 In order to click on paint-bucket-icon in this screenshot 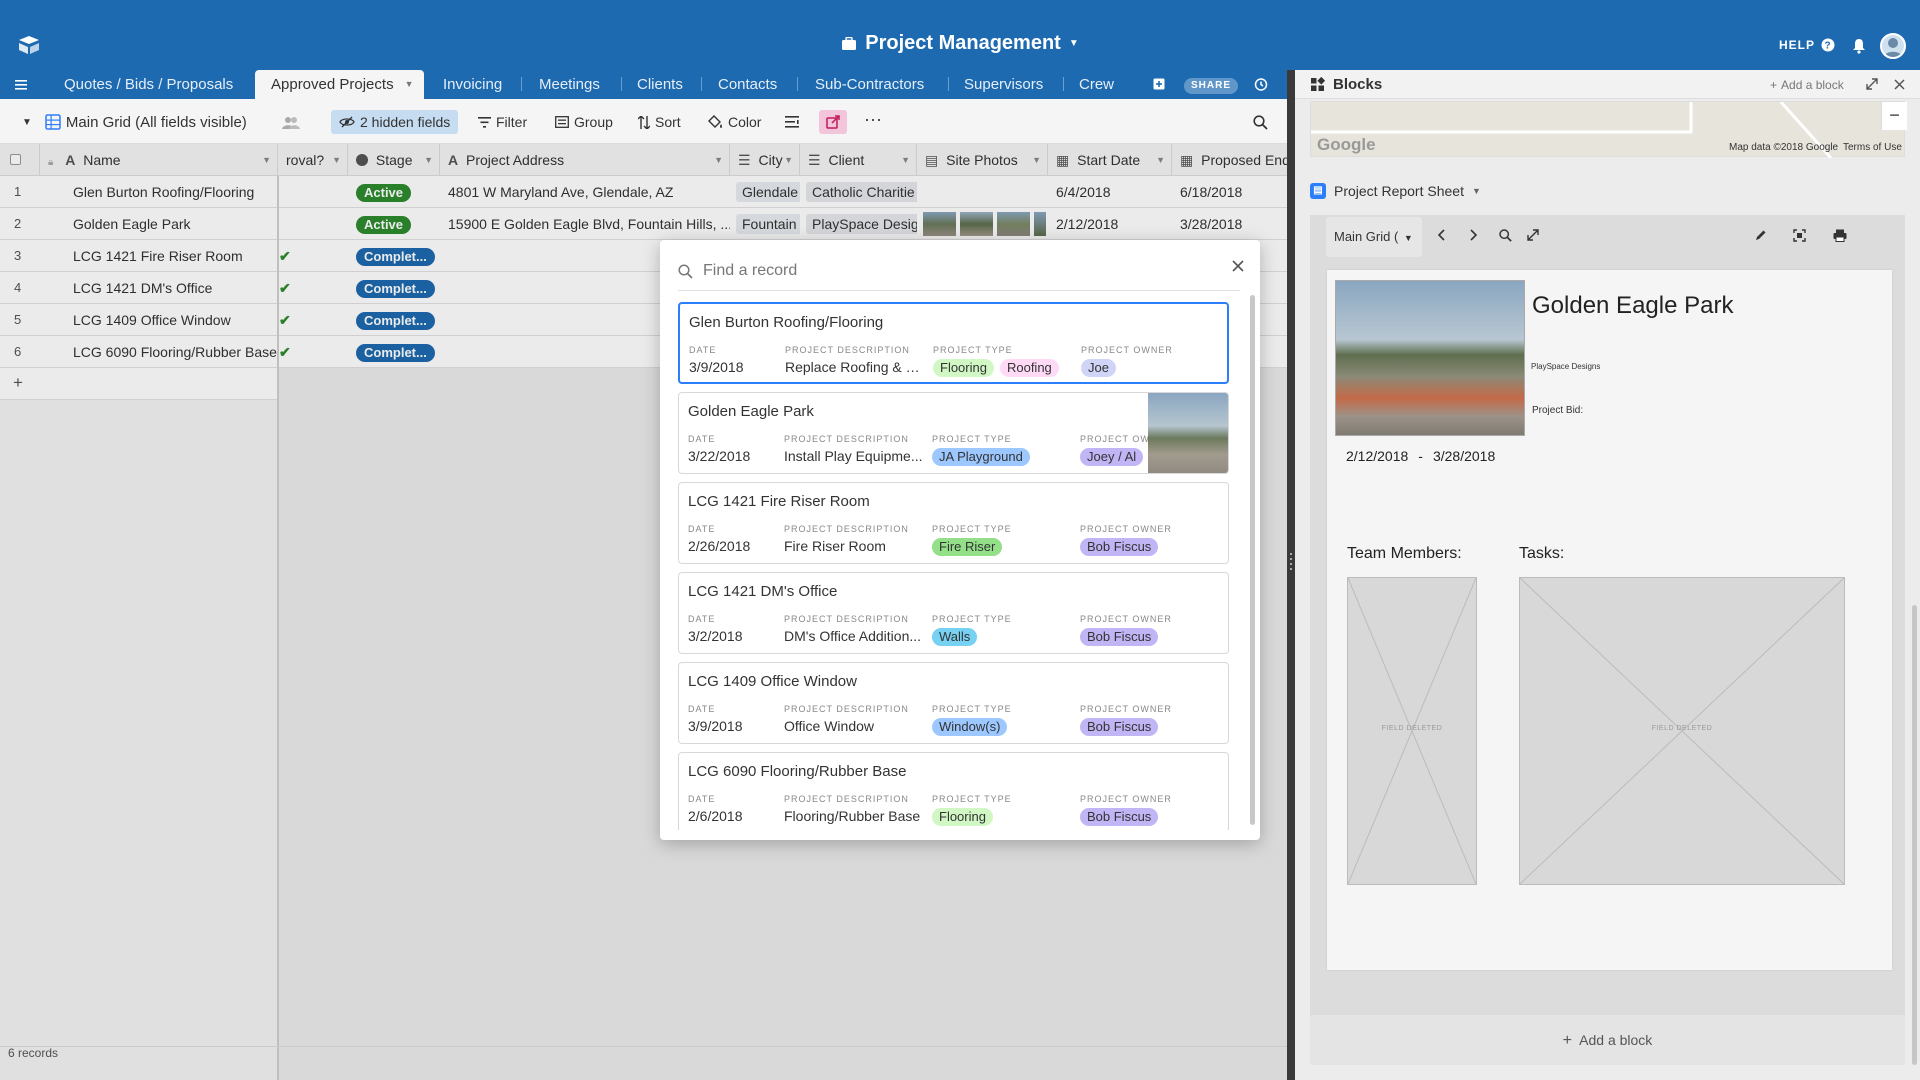, I will do `click(715, 122)`.